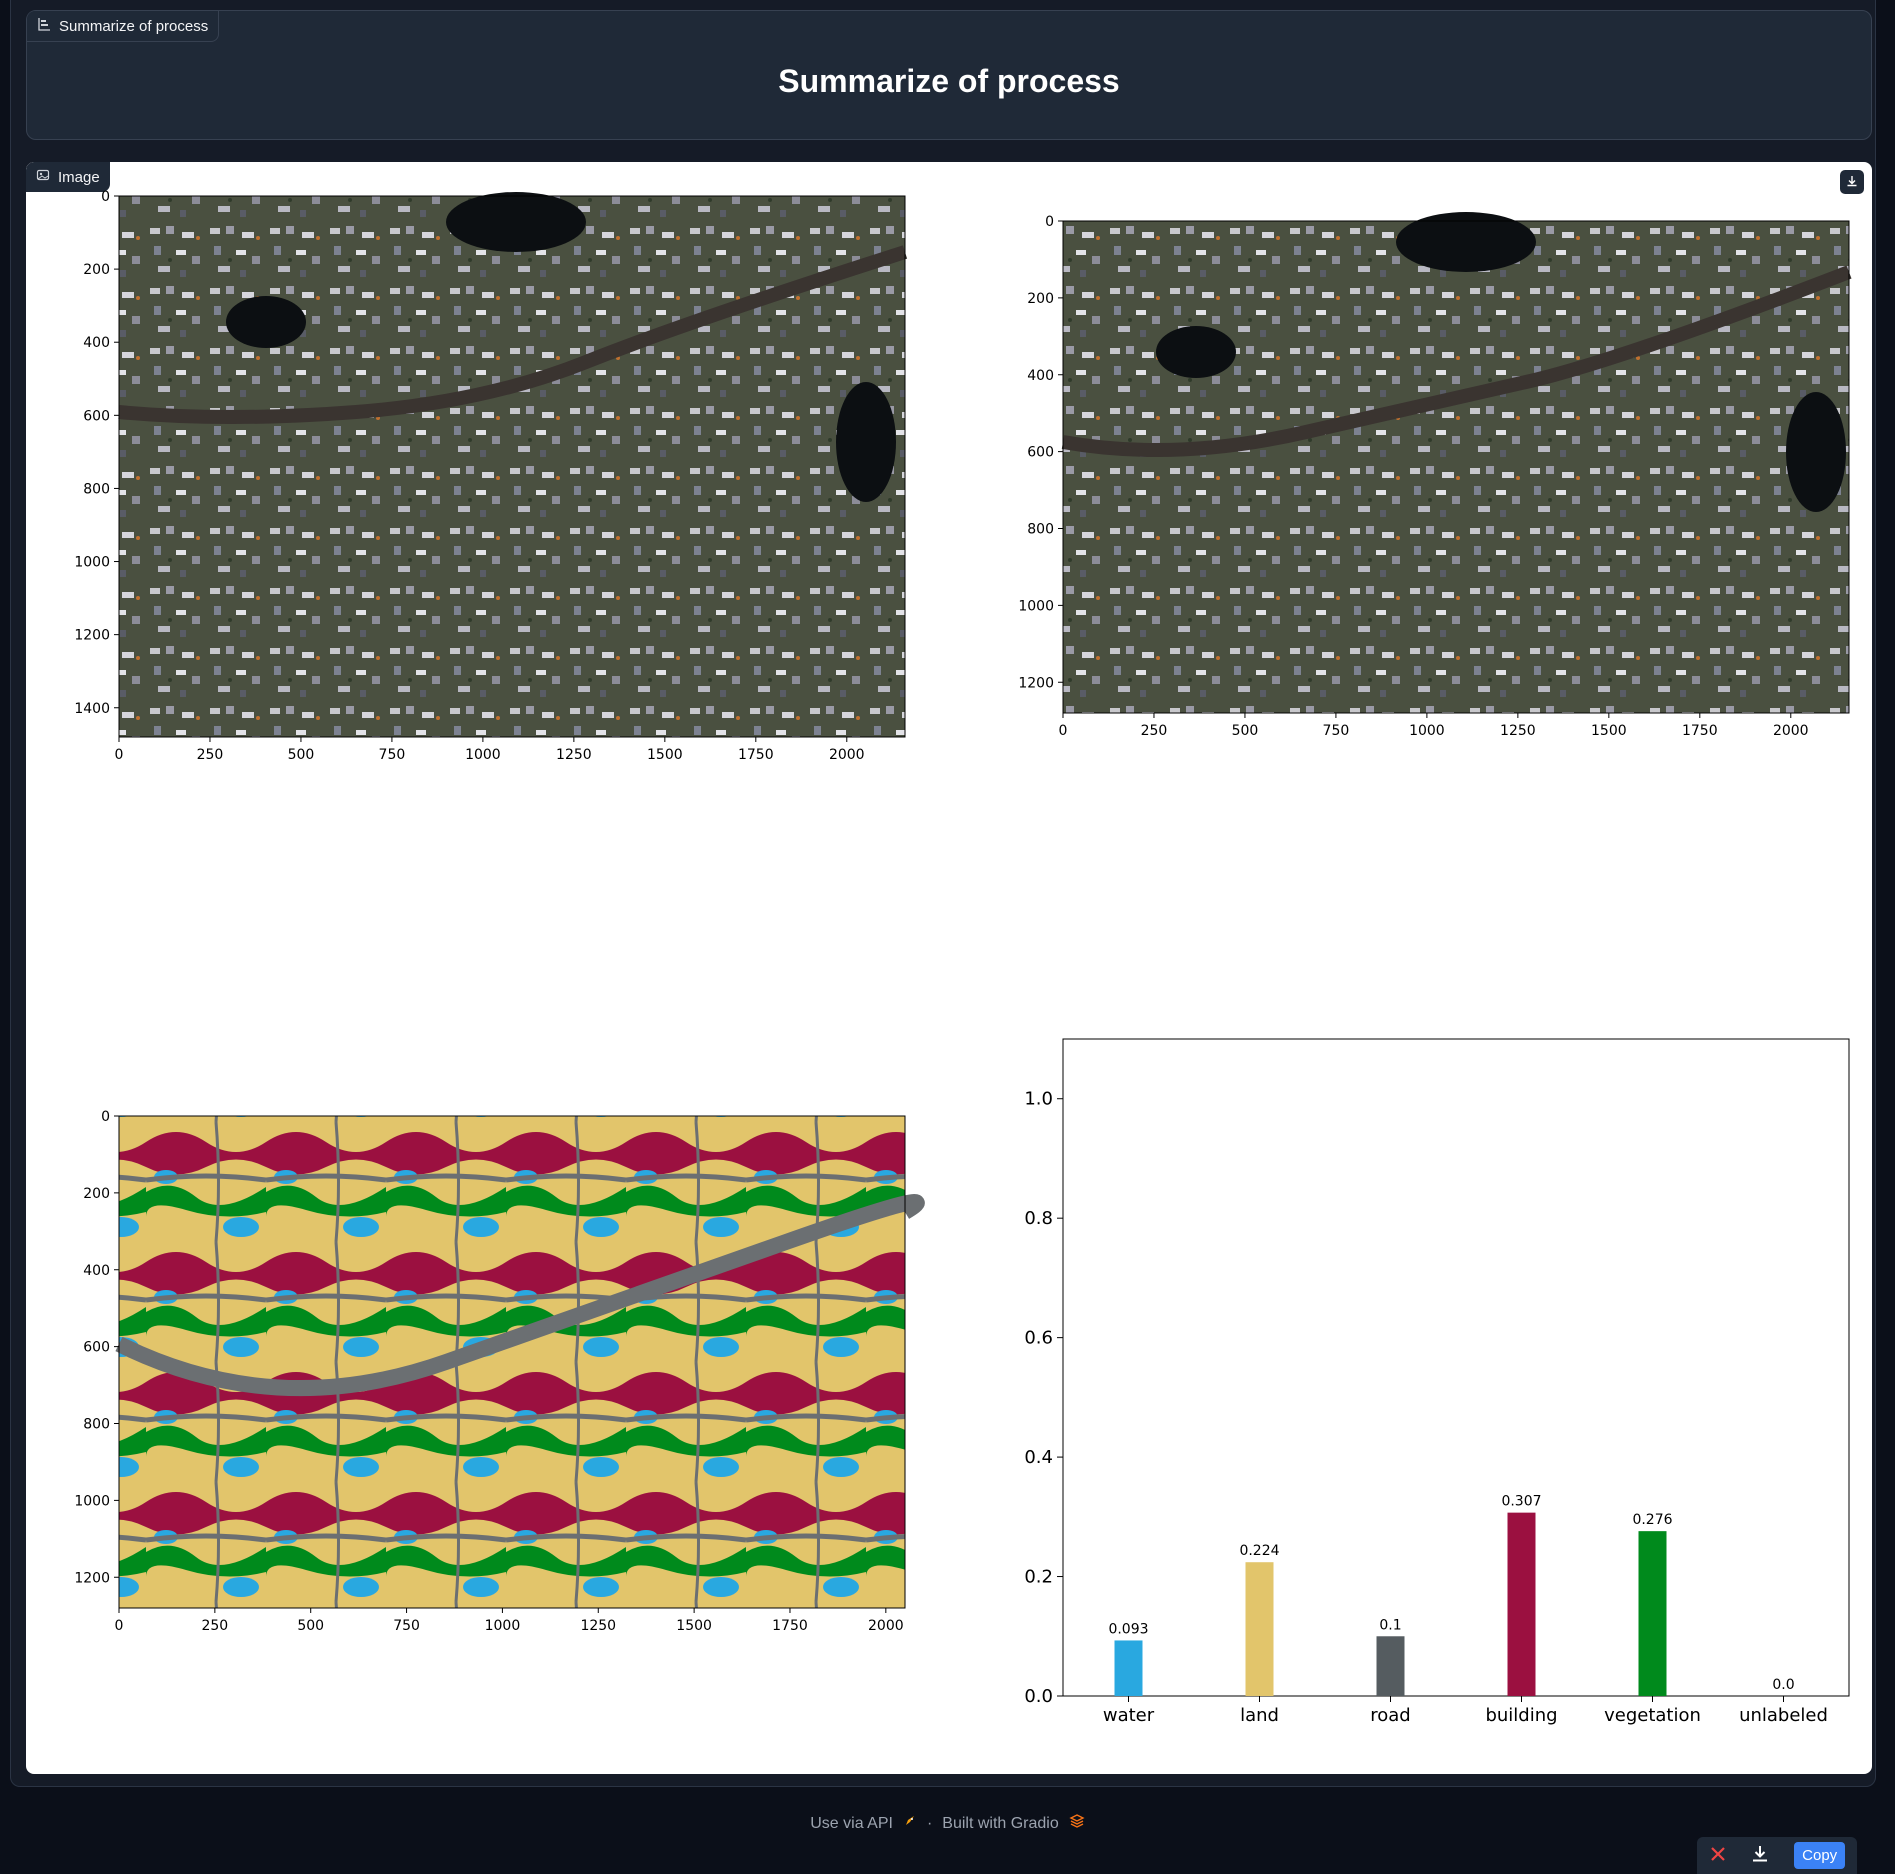  Describe the element at coordinates (1760, 1856) in the screenshot. I see `download-toolbar-icon` at that location.